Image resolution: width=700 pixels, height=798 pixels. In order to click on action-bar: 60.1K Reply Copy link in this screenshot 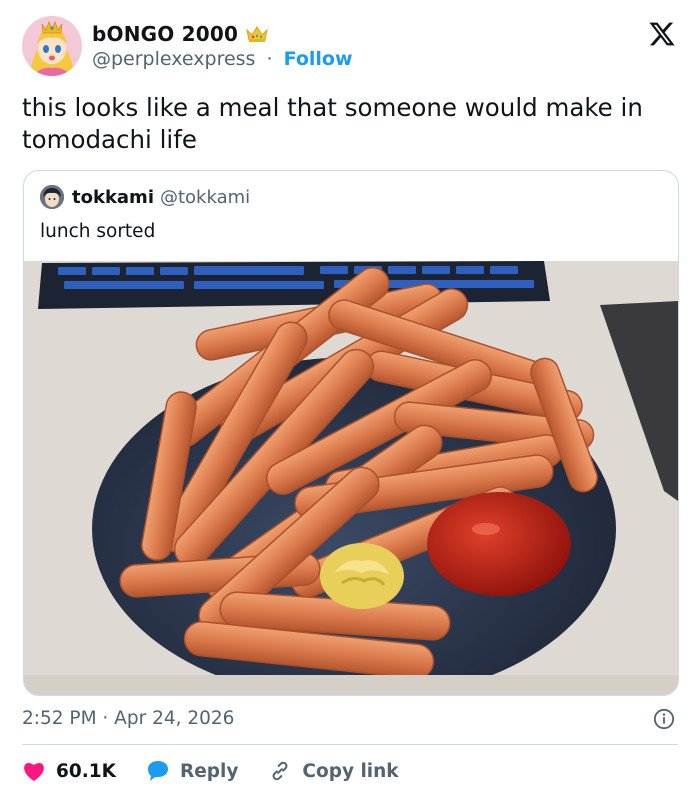, I will do `click(225, 771)`.